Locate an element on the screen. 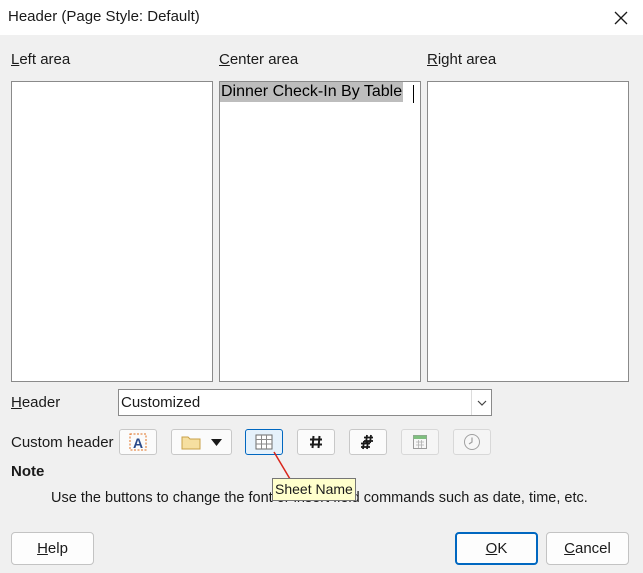 The image size is (643, 573). text-attributes-button: A is located at coordinates (138, 442).